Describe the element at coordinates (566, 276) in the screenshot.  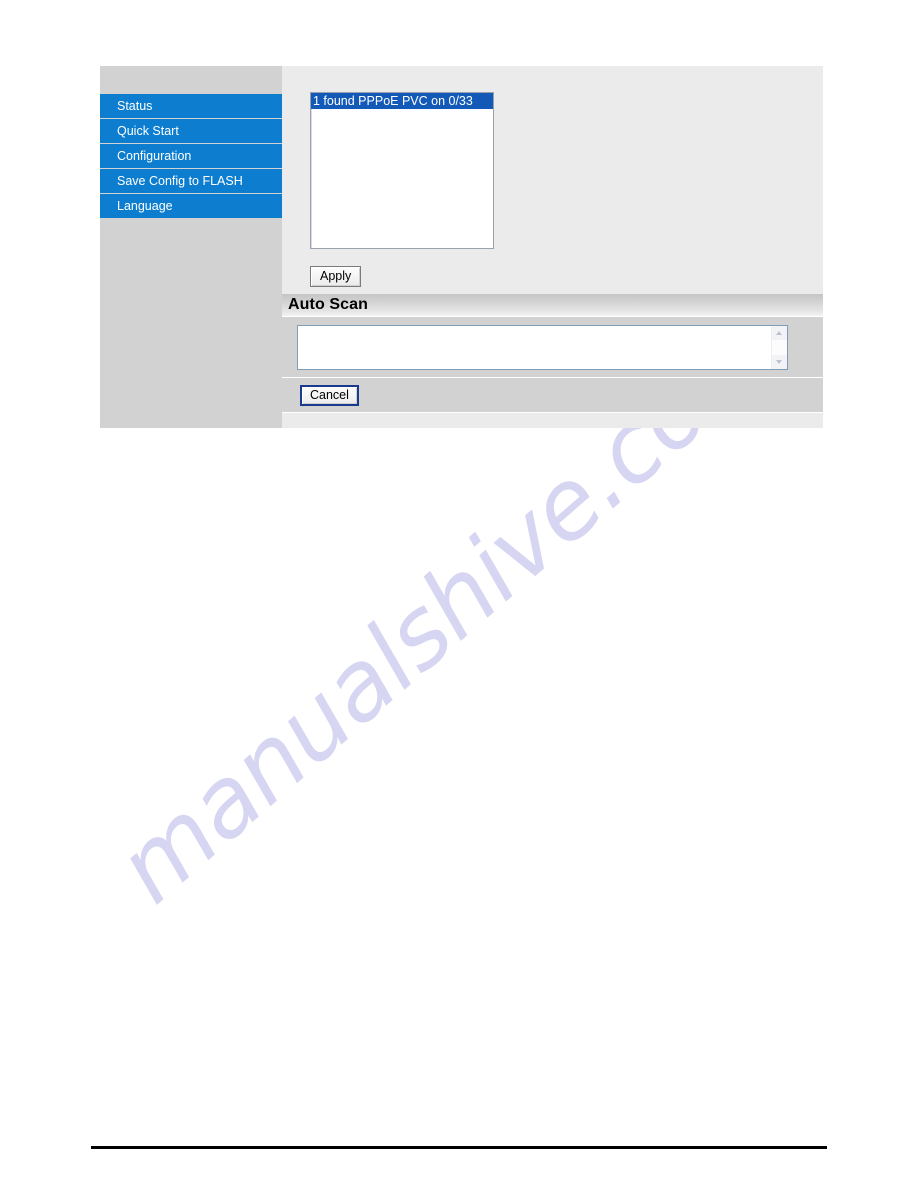
I see `apply-button-row: Apply` at that location.